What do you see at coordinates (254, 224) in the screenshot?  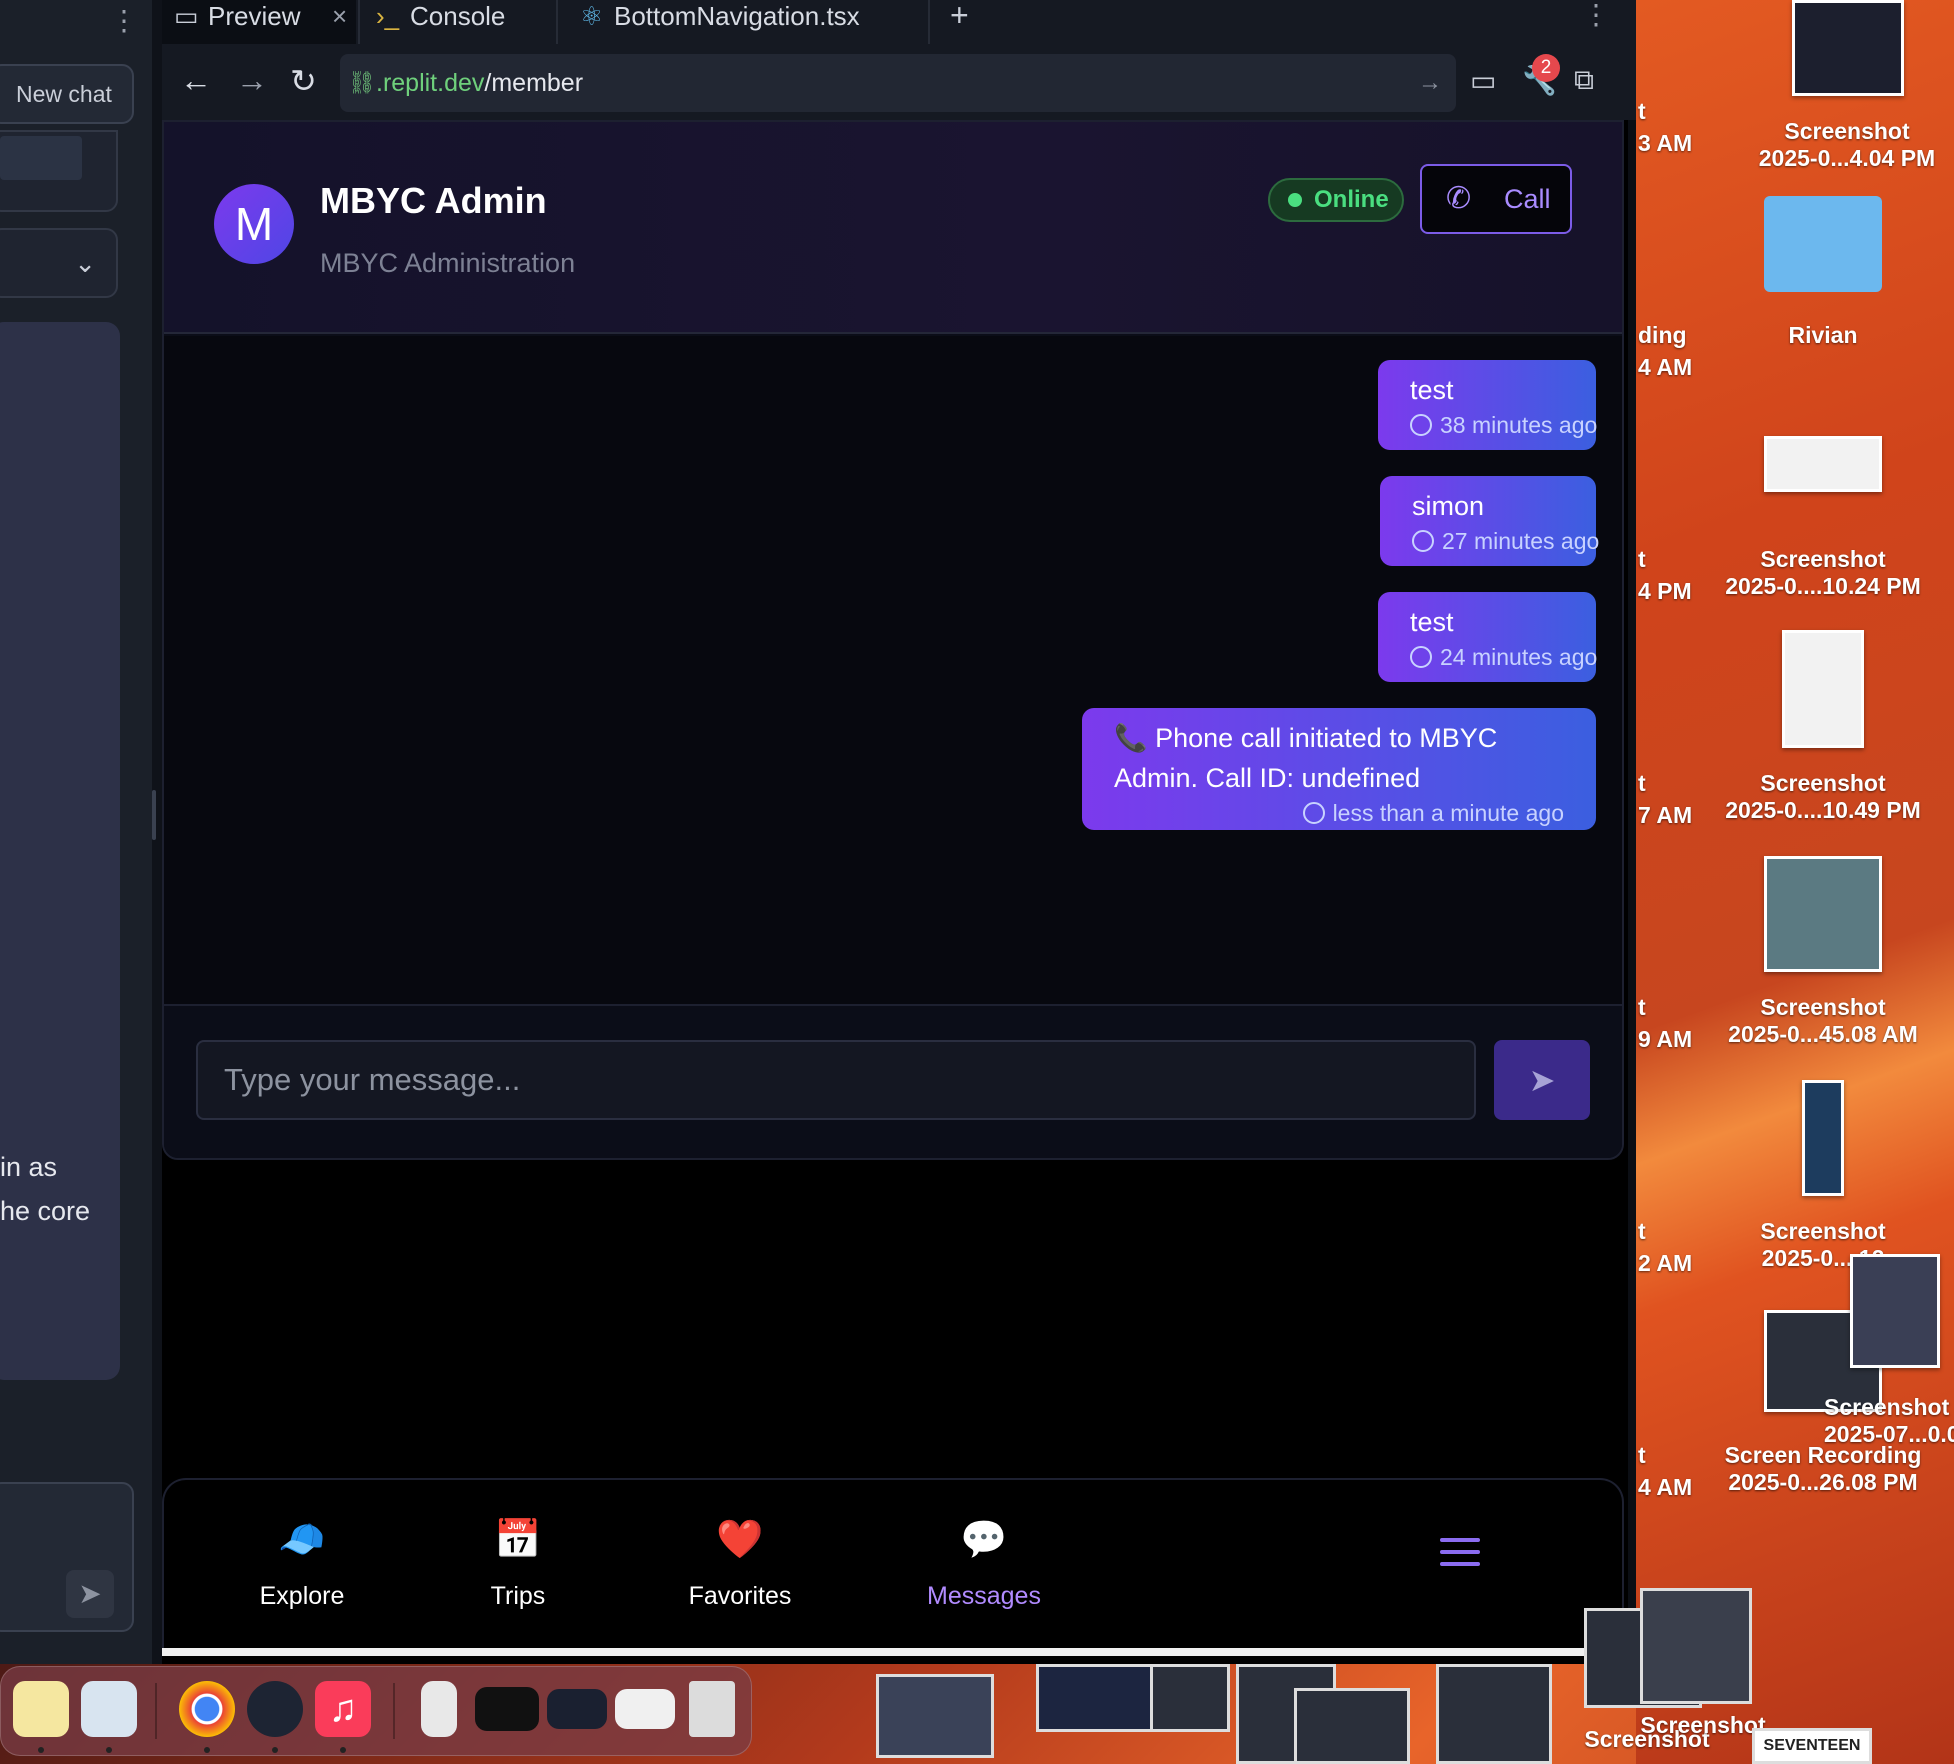 I see `avatar: M` at bounding box center [254, 224].